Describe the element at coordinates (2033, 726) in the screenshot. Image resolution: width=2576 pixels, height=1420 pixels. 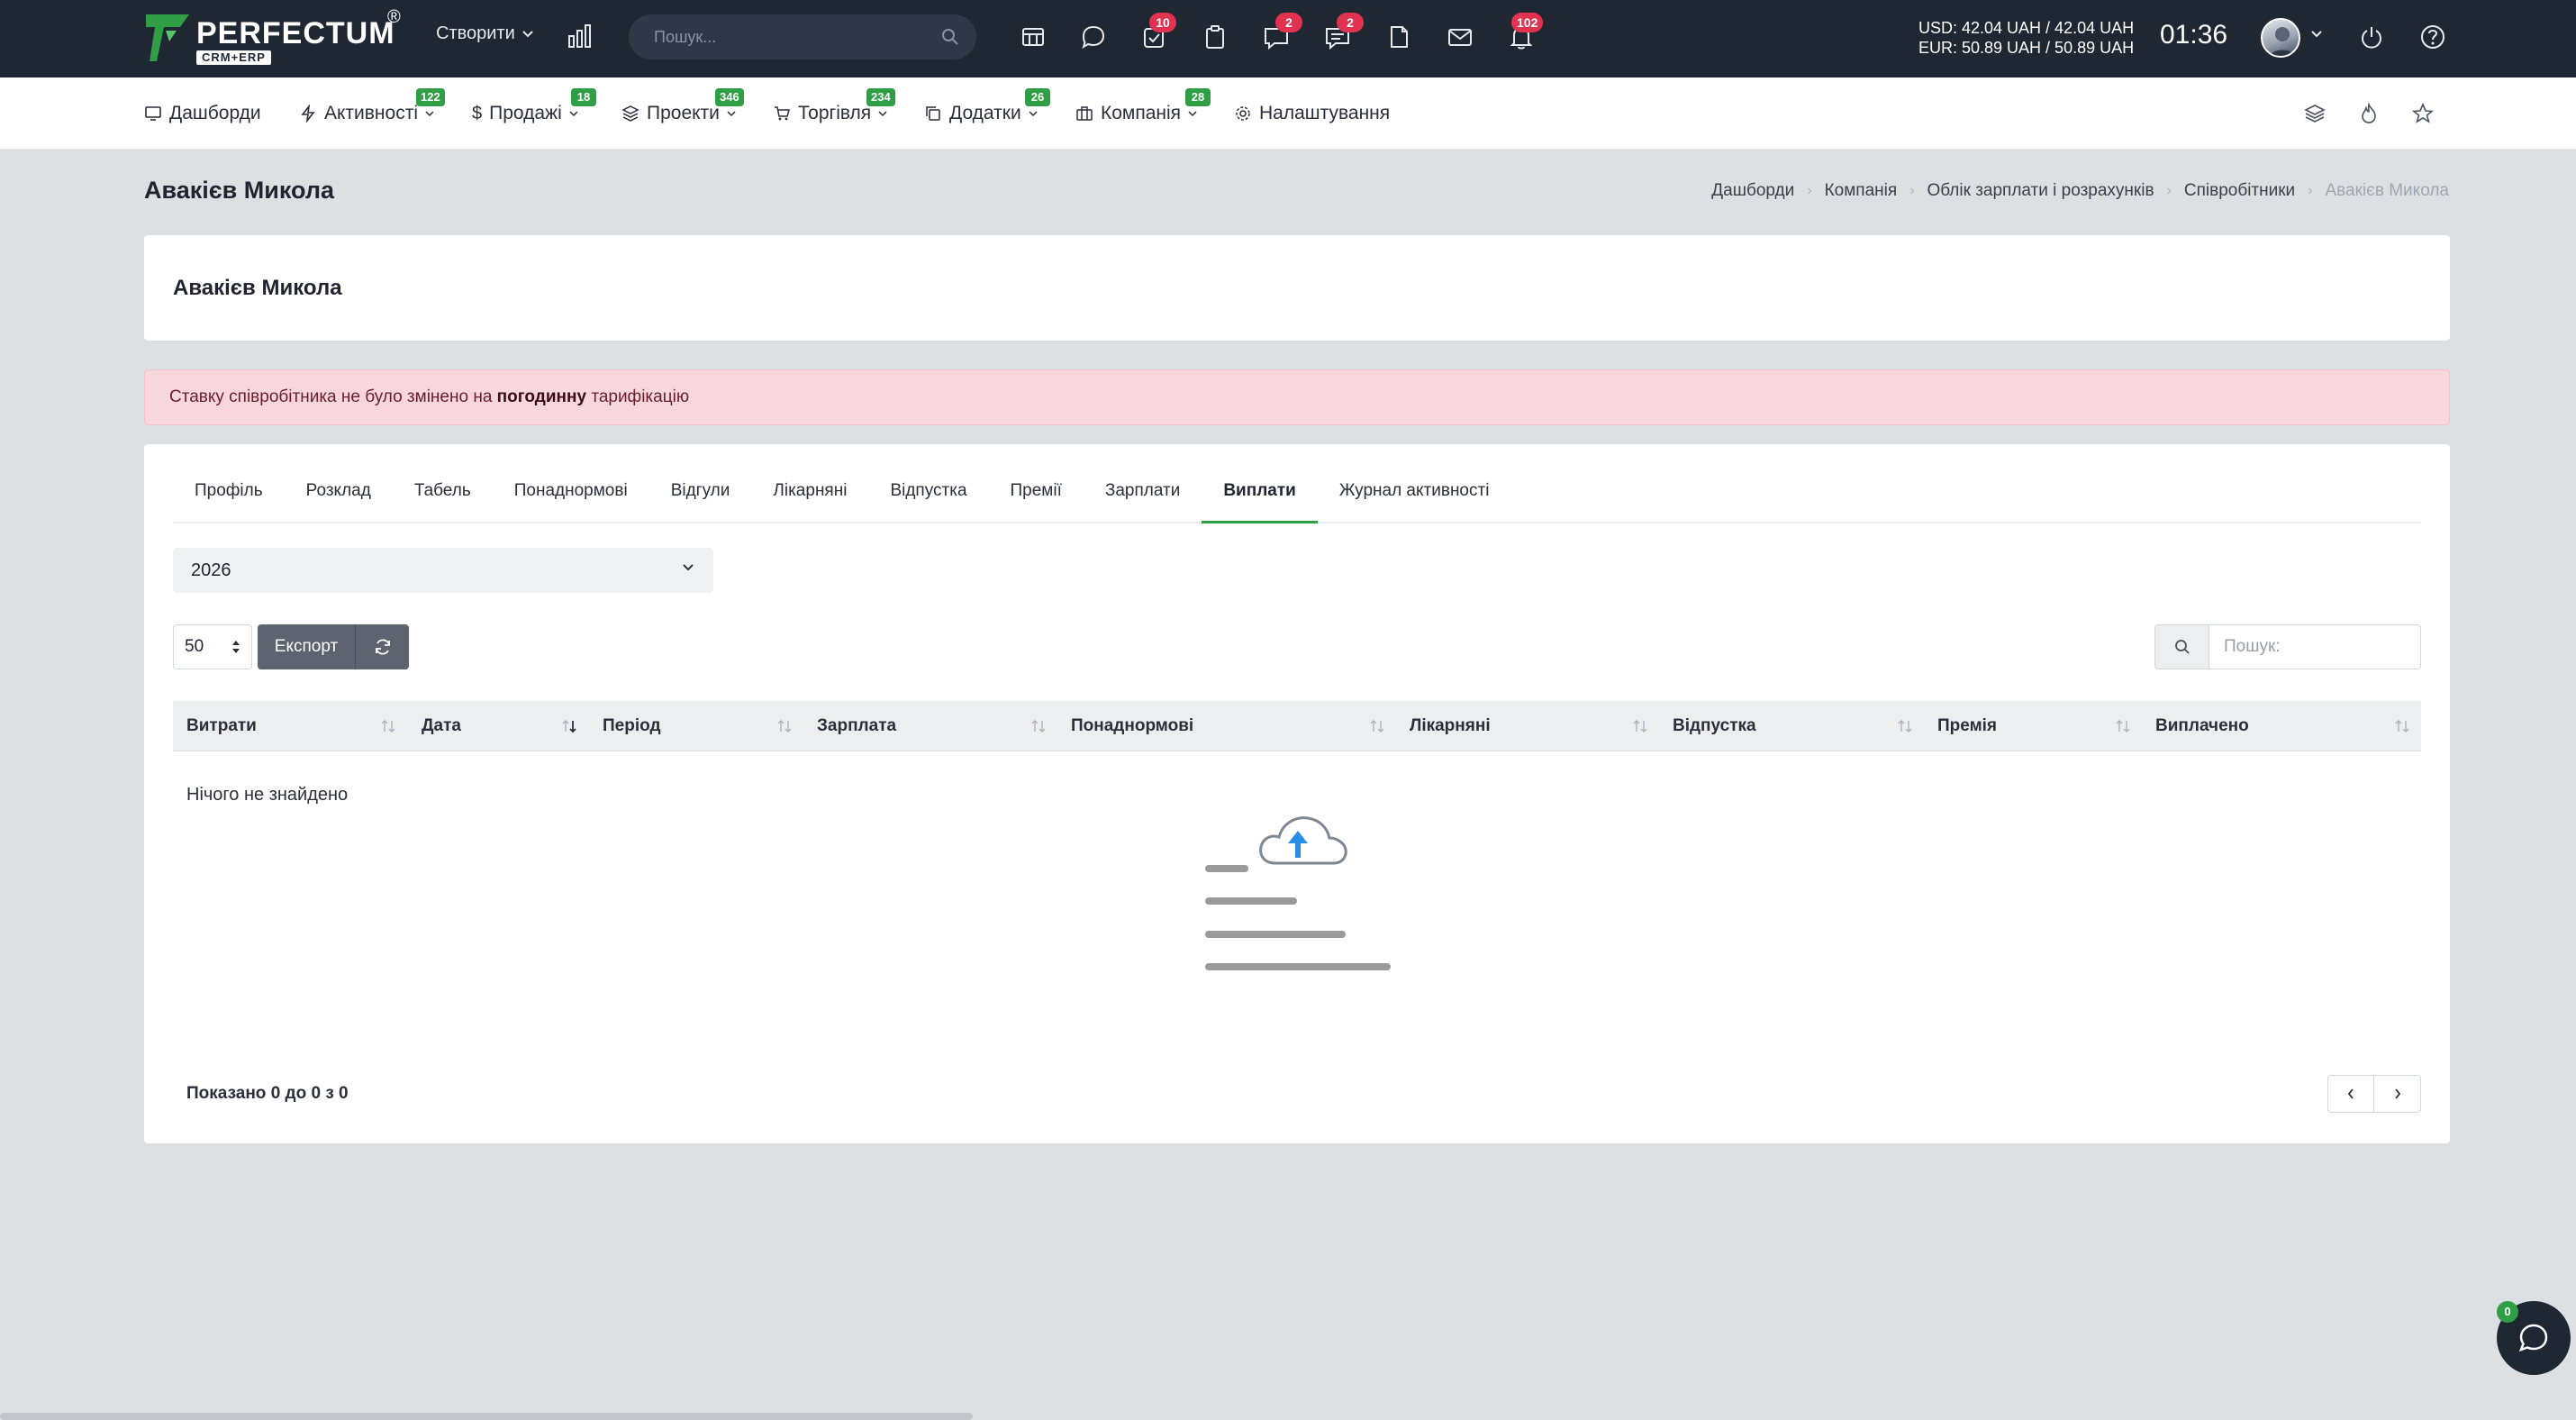
I see `column-header-bonus: Премія` at that location.